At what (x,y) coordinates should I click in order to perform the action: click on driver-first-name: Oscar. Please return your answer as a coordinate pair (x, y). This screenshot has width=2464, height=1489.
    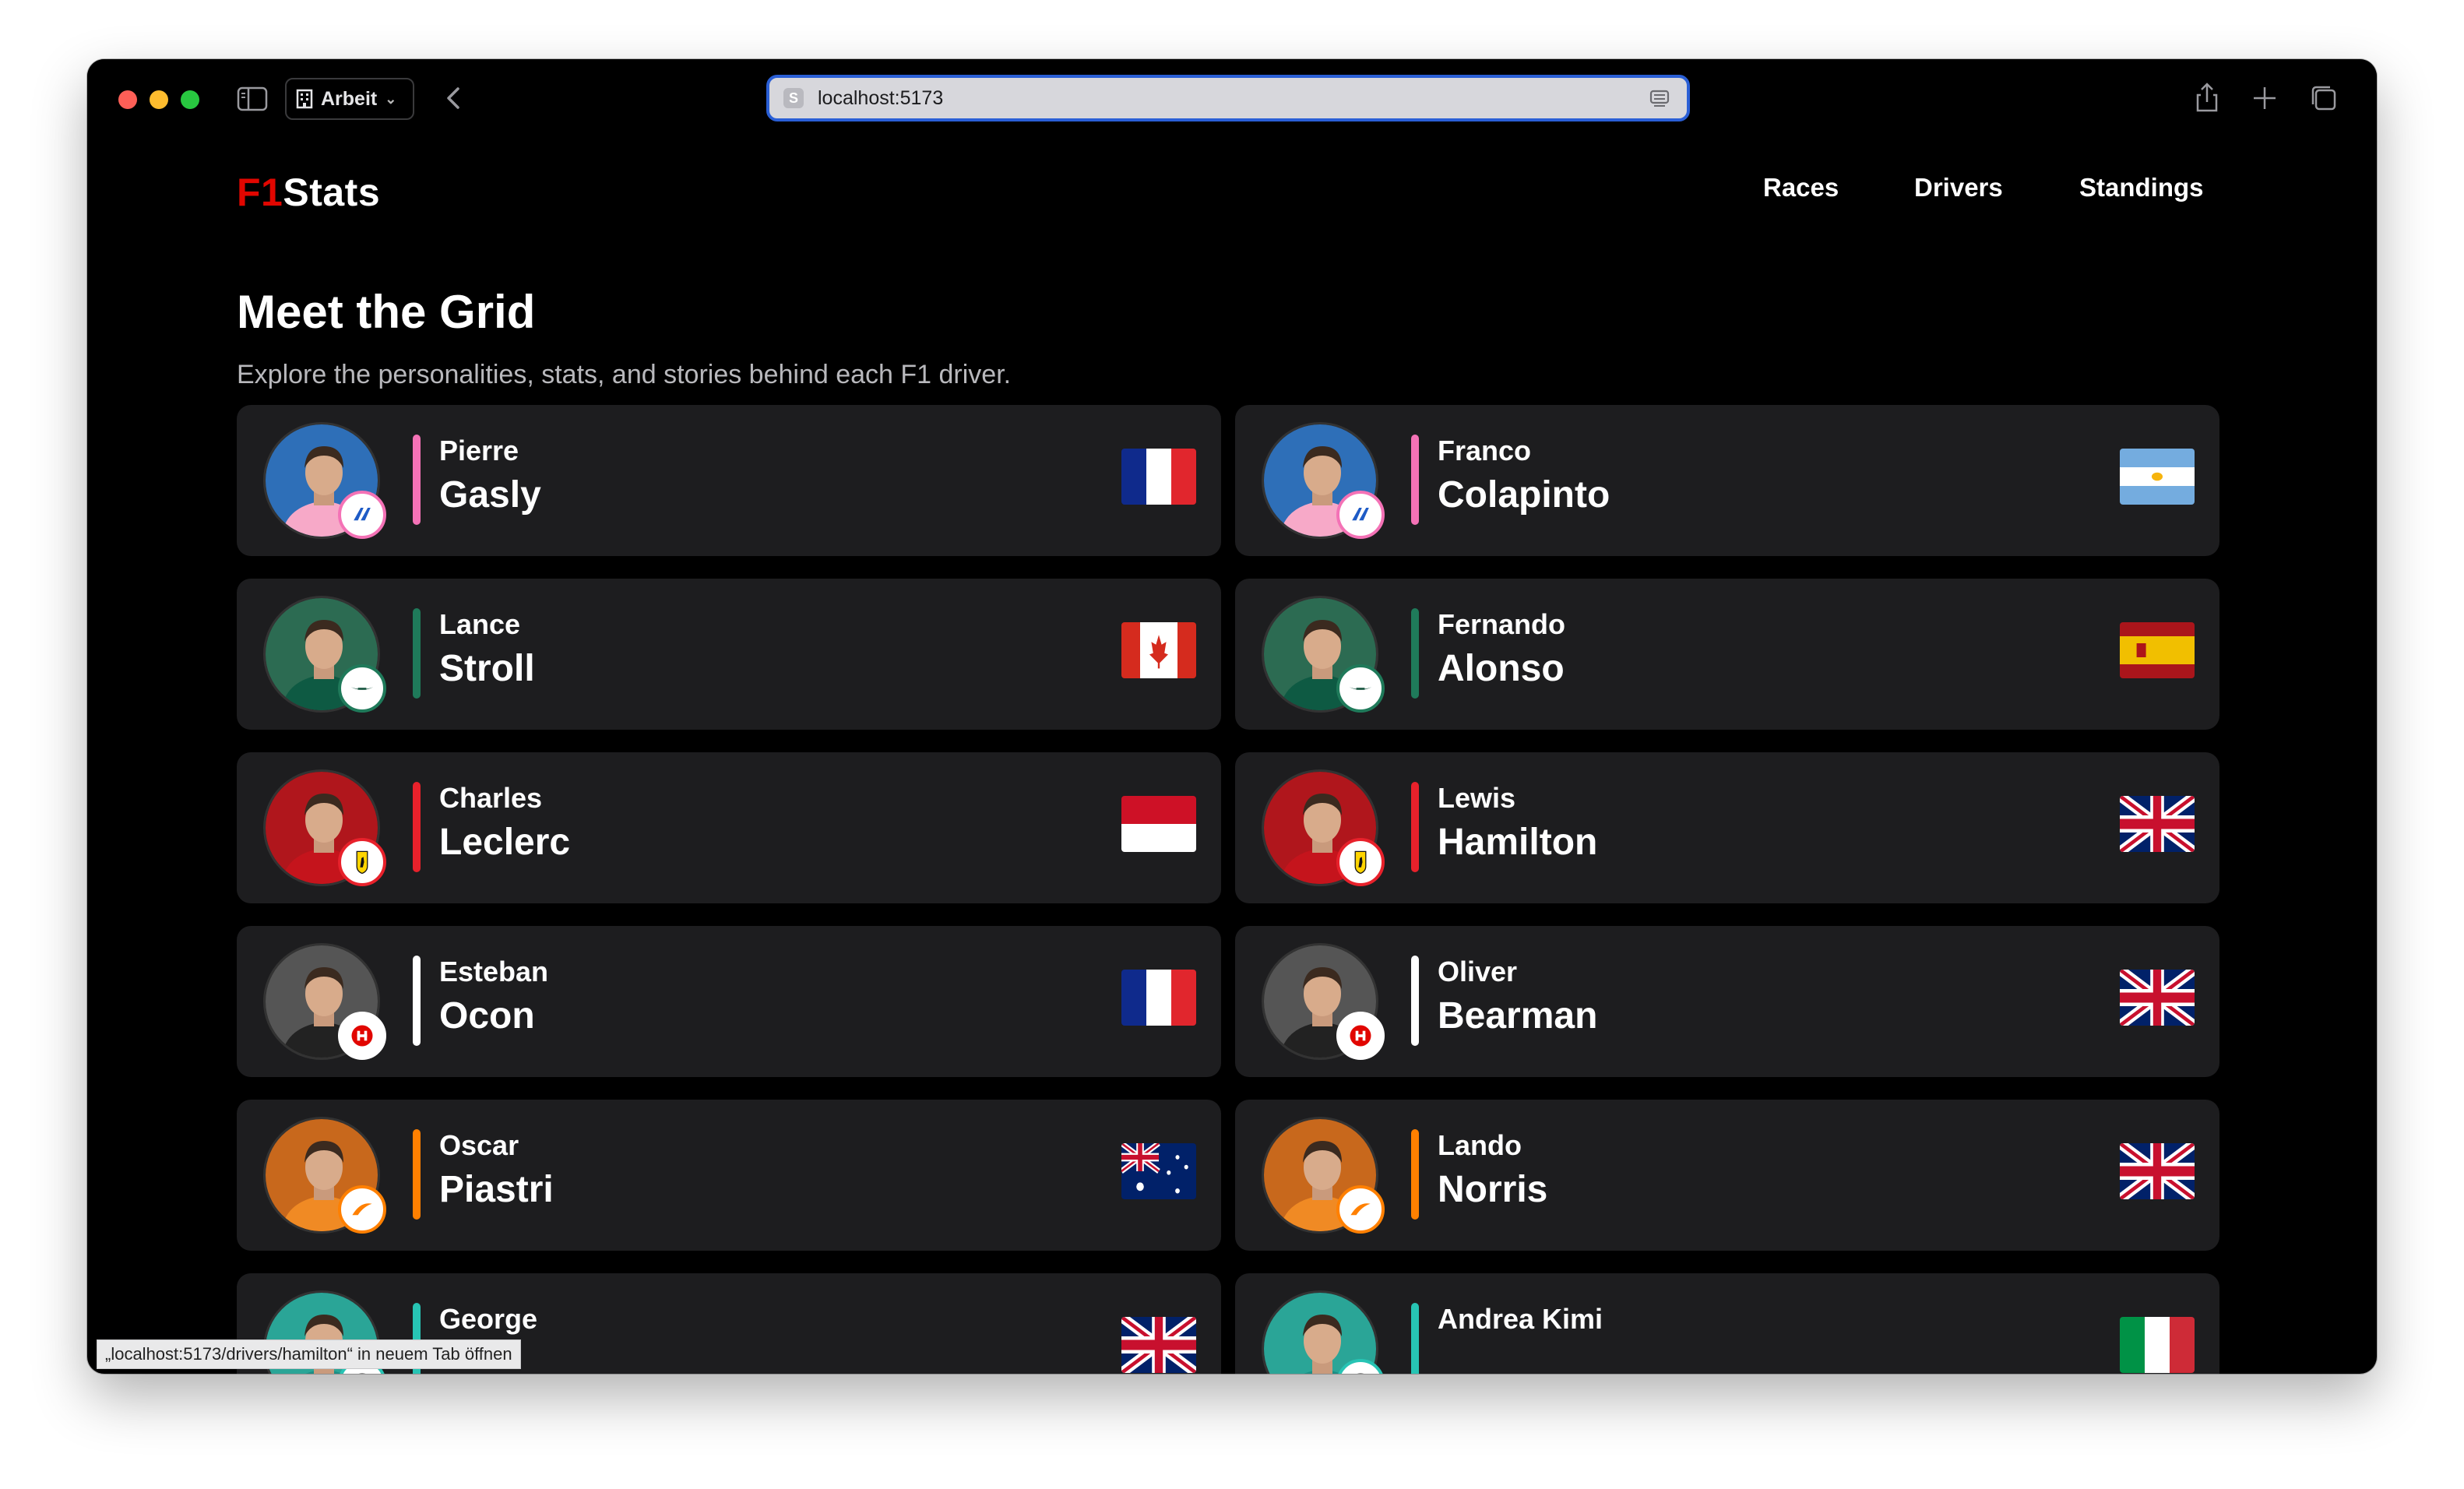
    Looking at the image, I should click on (479, 1145).